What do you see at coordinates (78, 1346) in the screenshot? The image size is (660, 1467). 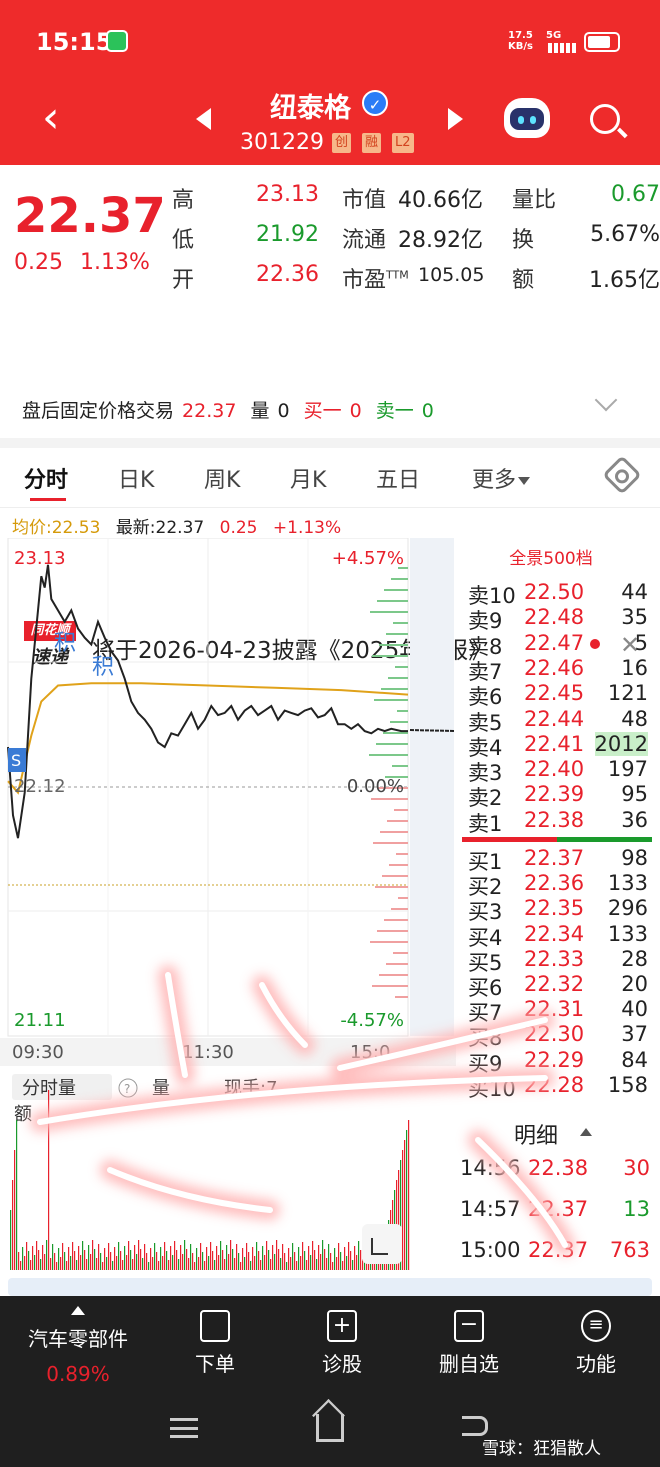 I see `sector-button: 汽车零部件 0.89%` at bounding box center [78, 1346].